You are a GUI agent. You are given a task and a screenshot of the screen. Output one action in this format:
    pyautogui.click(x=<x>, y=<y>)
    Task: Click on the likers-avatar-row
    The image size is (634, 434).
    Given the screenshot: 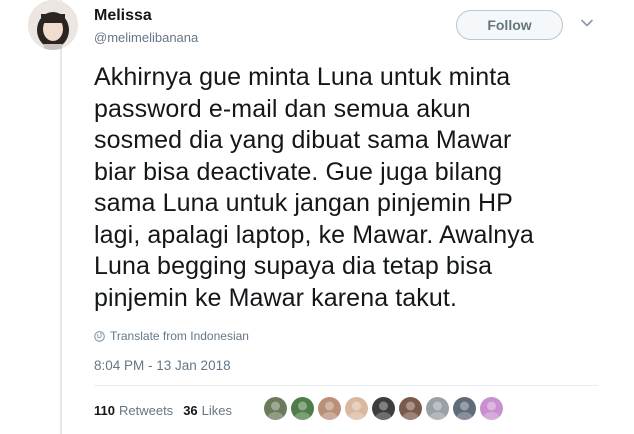 What is the action you would take?
    pyautogui.click(x=385, y=408)
    